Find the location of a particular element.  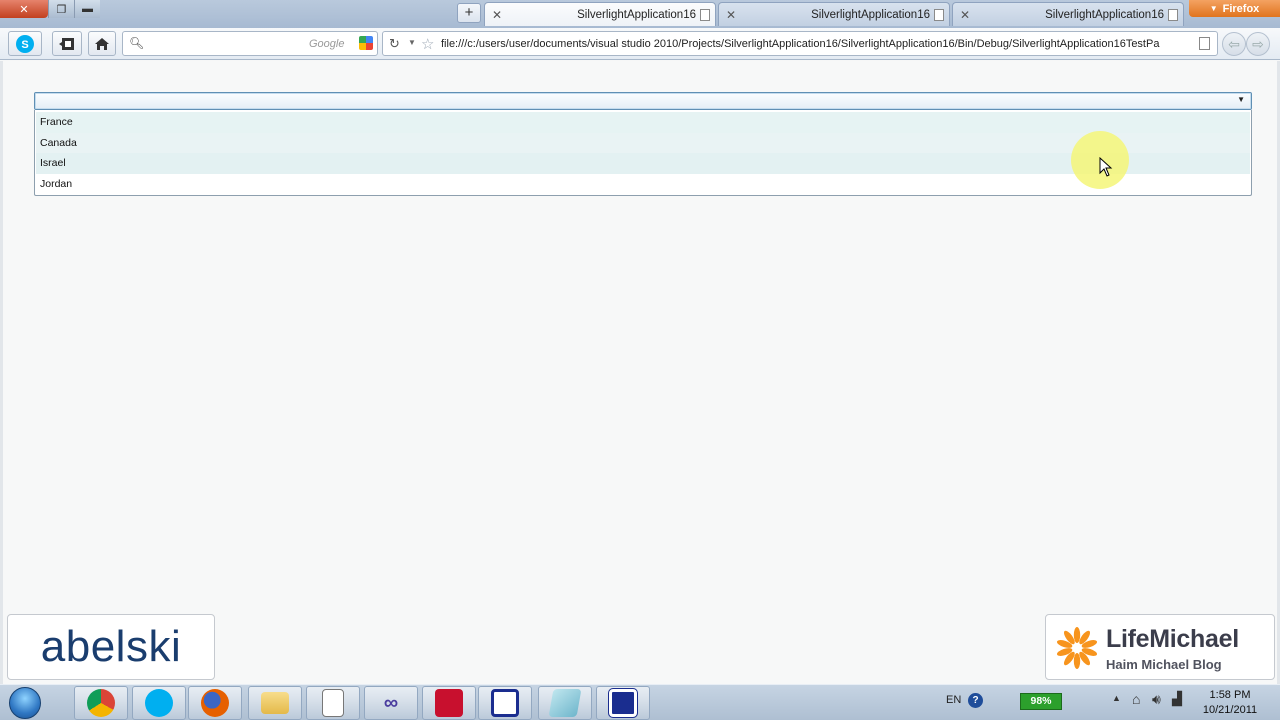

list-item: Canada is located at coordinates (643, 142).